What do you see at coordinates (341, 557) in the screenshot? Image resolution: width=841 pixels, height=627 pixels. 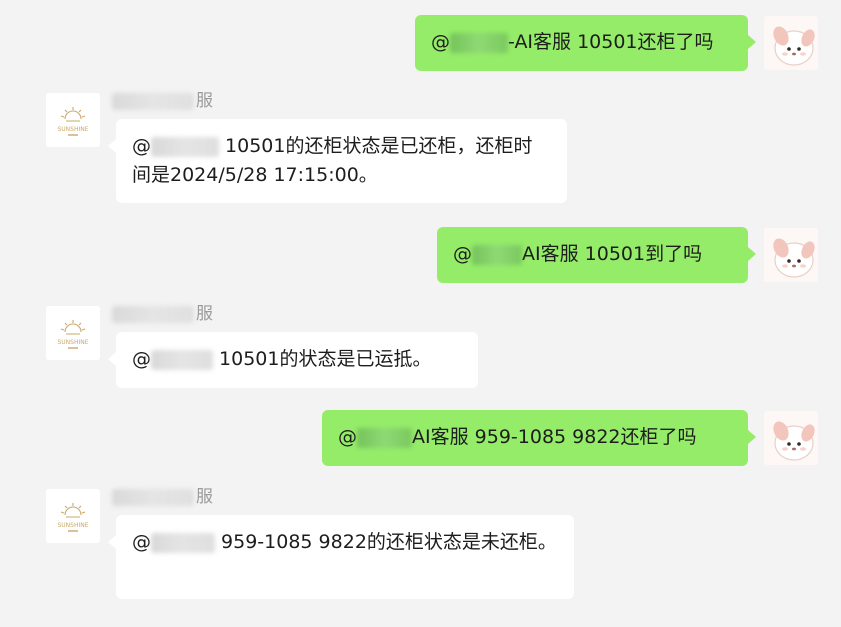 I see `message-bubble-received: @ 959-1085 9822的还柜状态是未还柜。` at bounding box center [341, 557].